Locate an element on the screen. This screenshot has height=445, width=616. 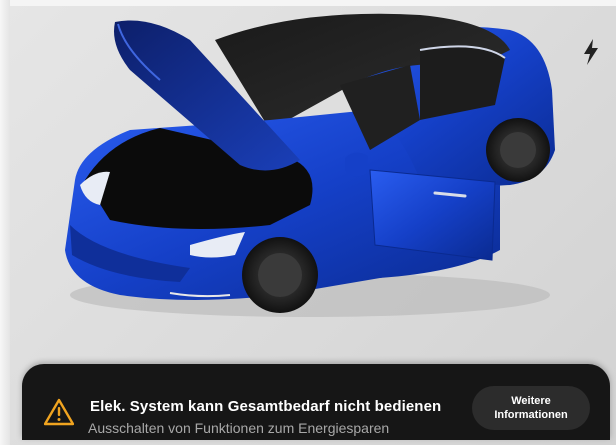
warning-triangle-icon is located at coordinates (59, 412).